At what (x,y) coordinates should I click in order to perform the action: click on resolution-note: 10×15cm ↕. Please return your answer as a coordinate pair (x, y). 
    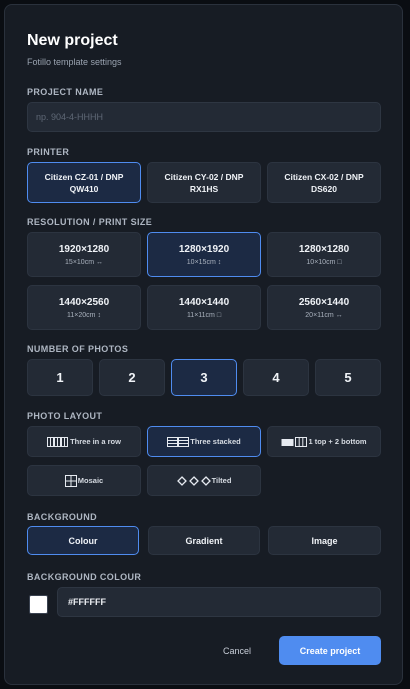
    Looking at the image, I should click on (204, 262).